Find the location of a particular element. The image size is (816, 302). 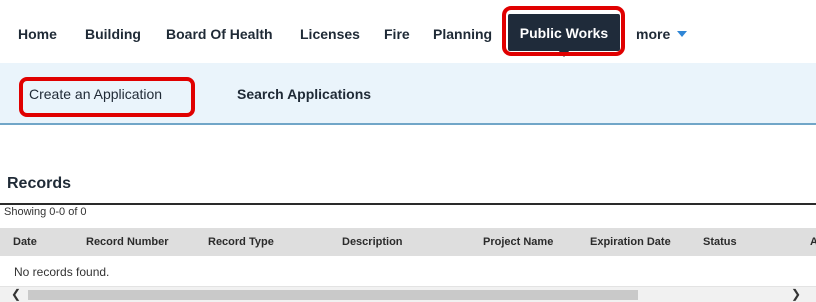

nav-more: more is located at coordinates (662, 34).